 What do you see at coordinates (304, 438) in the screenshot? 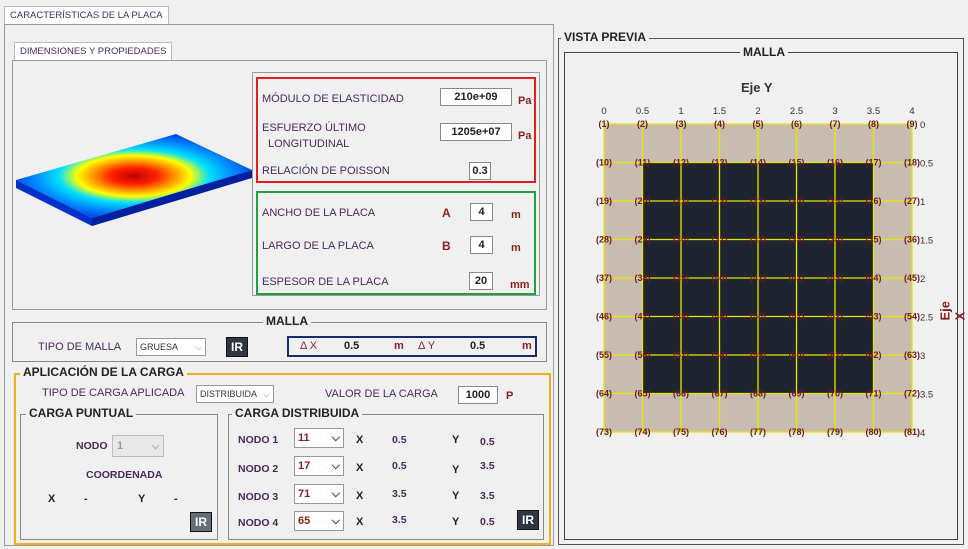
I see `nodo1-value: 11` at bounding box center [304, 438].